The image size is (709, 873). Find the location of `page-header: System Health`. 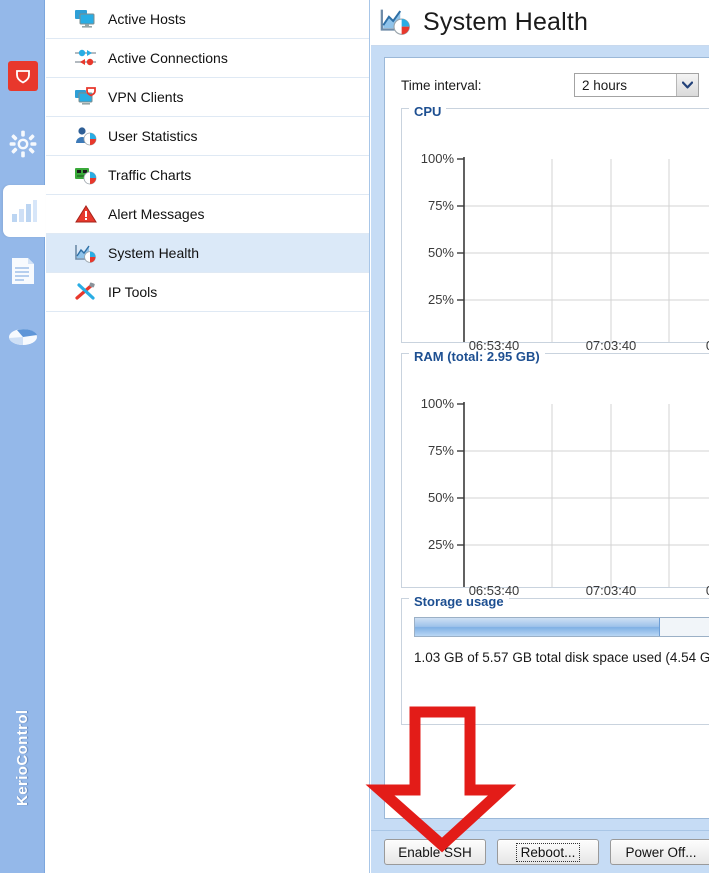

page-header: System Health is located at coordinates (540, 23).